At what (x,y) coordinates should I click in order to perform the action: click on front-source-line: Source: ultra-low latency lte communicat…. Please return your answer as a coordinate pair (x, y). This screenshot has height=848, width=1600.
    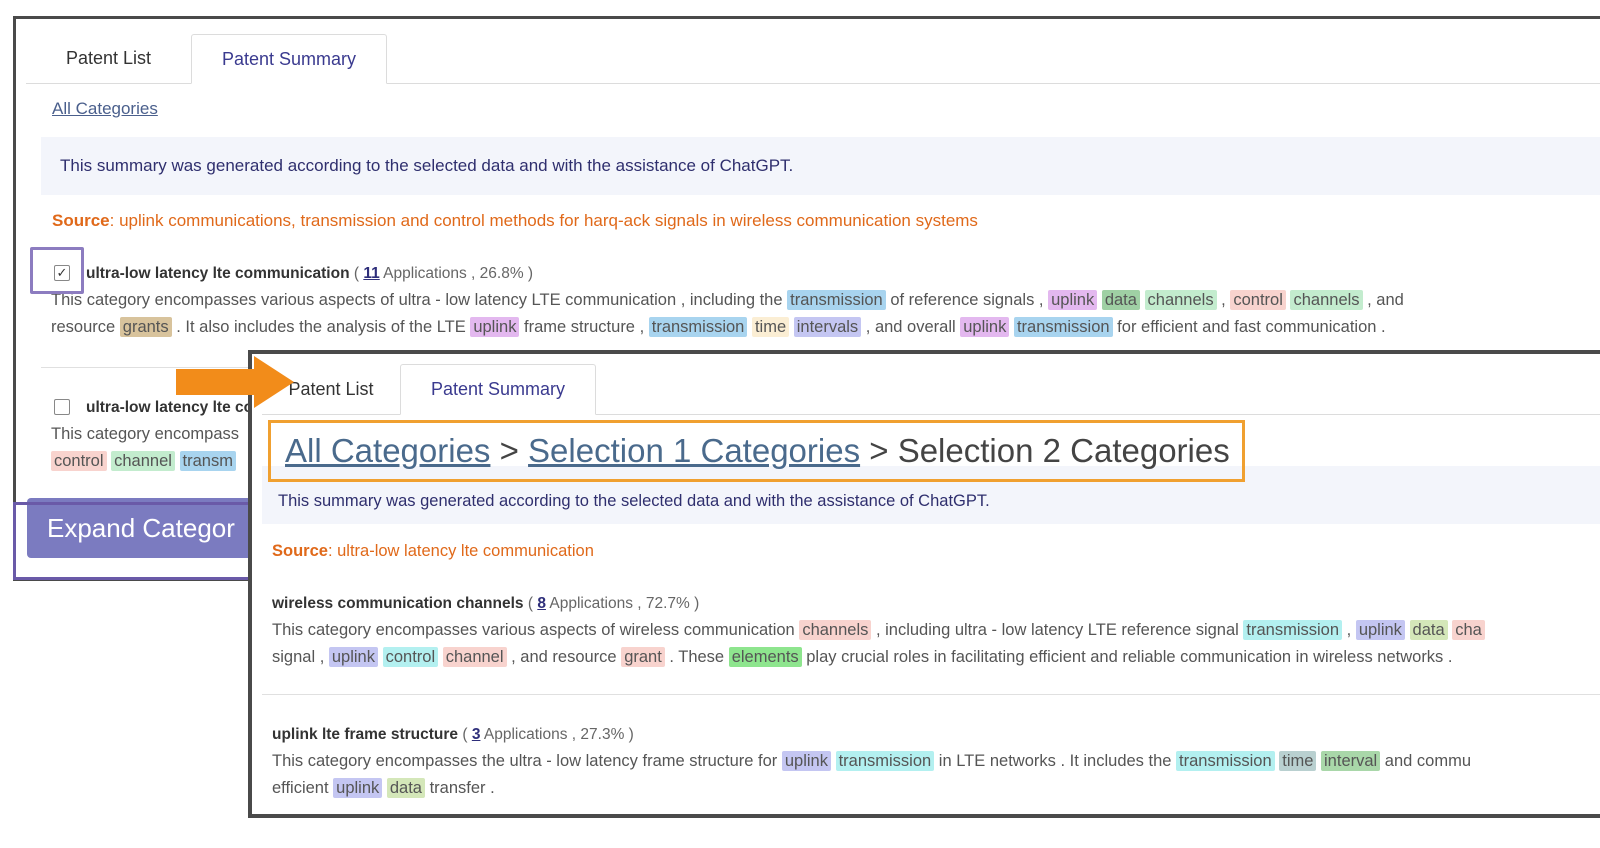
    Looking at the image, I should click on (433, 551).